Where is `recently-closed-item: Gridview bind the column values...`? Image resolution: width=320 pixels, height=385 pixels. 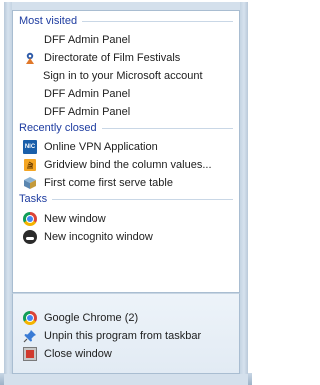
recently-closed-item: Gridview bind the column values... is located at coordinates (126, 165).